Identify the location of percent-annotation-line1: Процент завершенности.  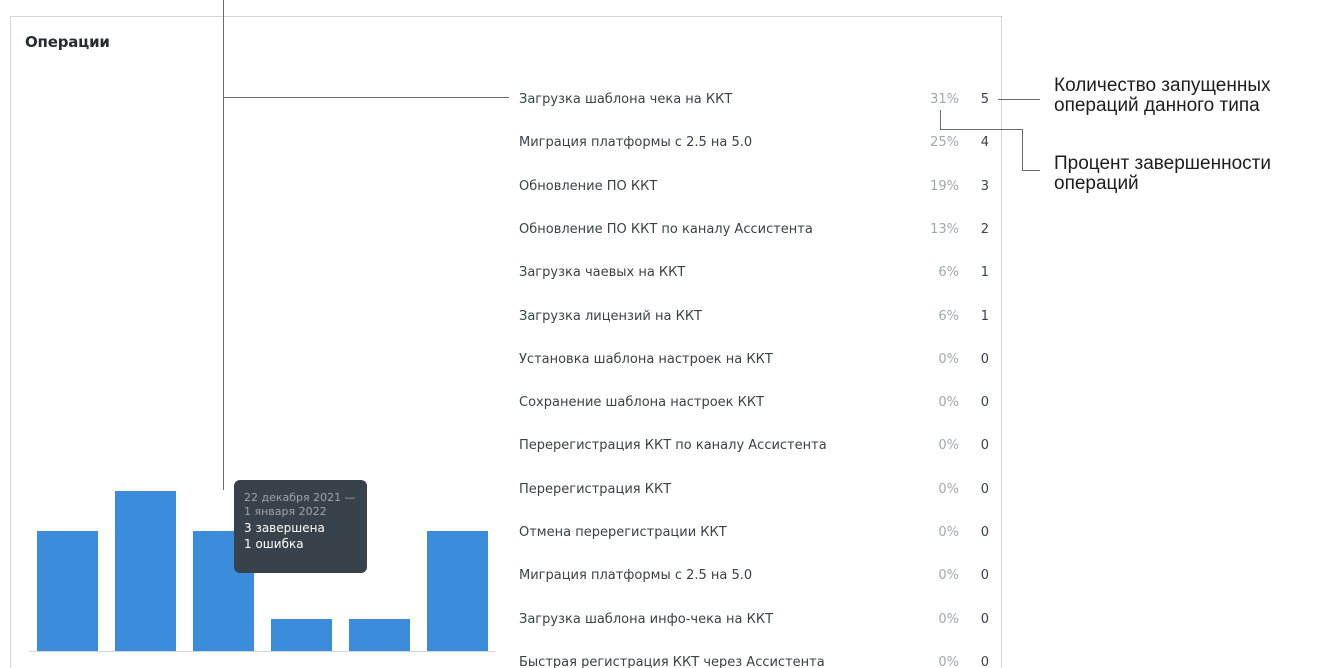
(1162, 163).